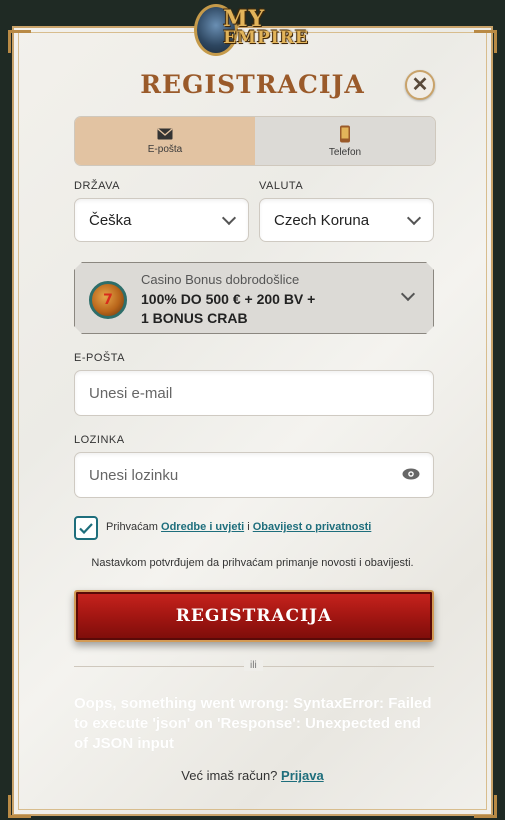 This screenshot has width=505, height=820. I want to click on or-label: ili, so click(253, 665).